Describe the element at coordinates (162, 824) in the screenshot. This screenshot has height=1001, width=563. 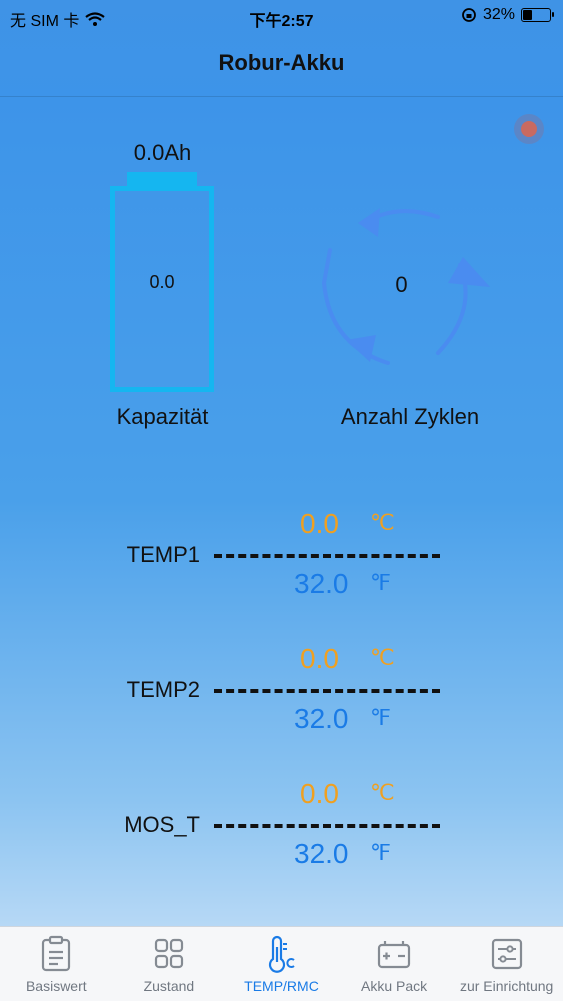
I see `temp-name: MOS_T` at that location.